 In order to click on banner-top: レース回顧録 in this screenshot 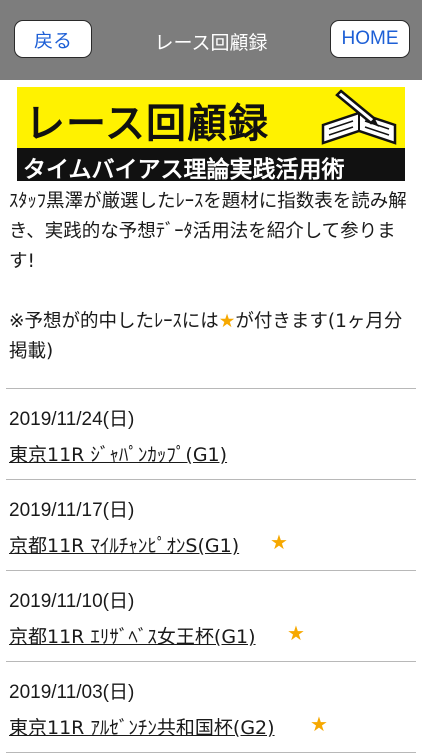, I will do `click(211, 117)`.